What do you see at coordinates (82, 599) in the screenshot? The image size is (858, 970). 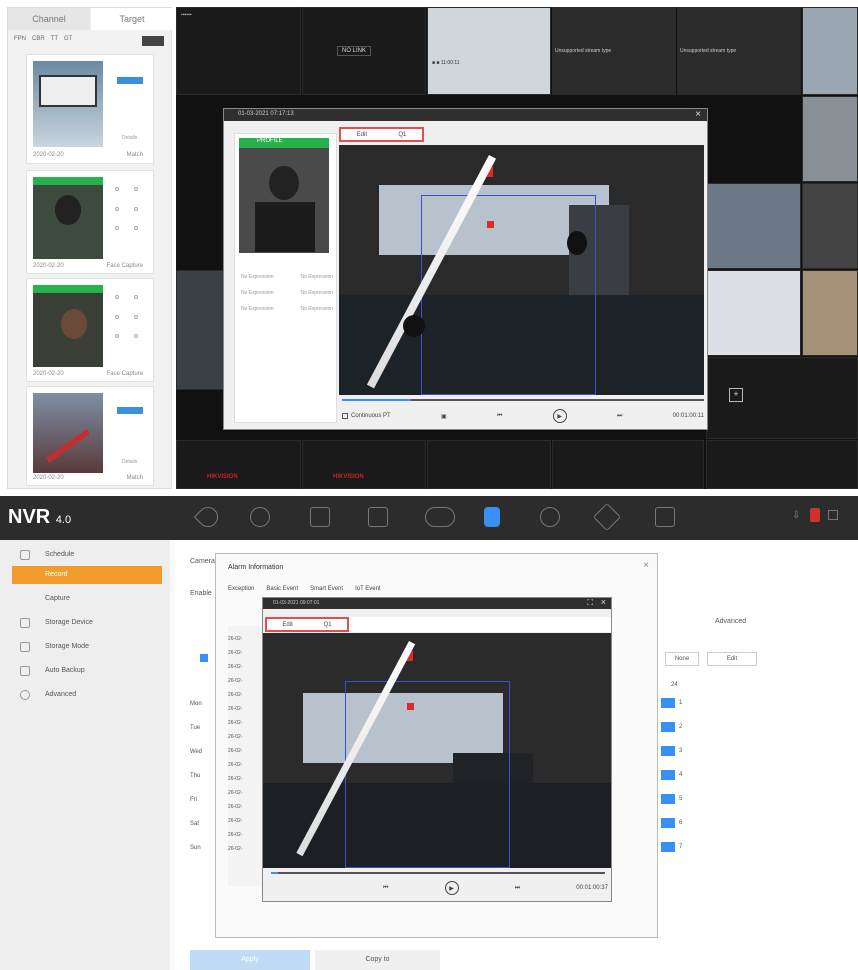 I see `sidebar-item-capture: Capture` at bounding box center [82, 599].